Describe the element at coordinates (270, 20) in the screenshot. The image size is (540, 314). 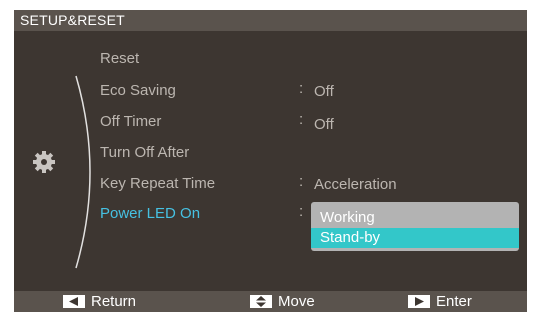
I see `menu-title: SETUP&RESET` at that location.